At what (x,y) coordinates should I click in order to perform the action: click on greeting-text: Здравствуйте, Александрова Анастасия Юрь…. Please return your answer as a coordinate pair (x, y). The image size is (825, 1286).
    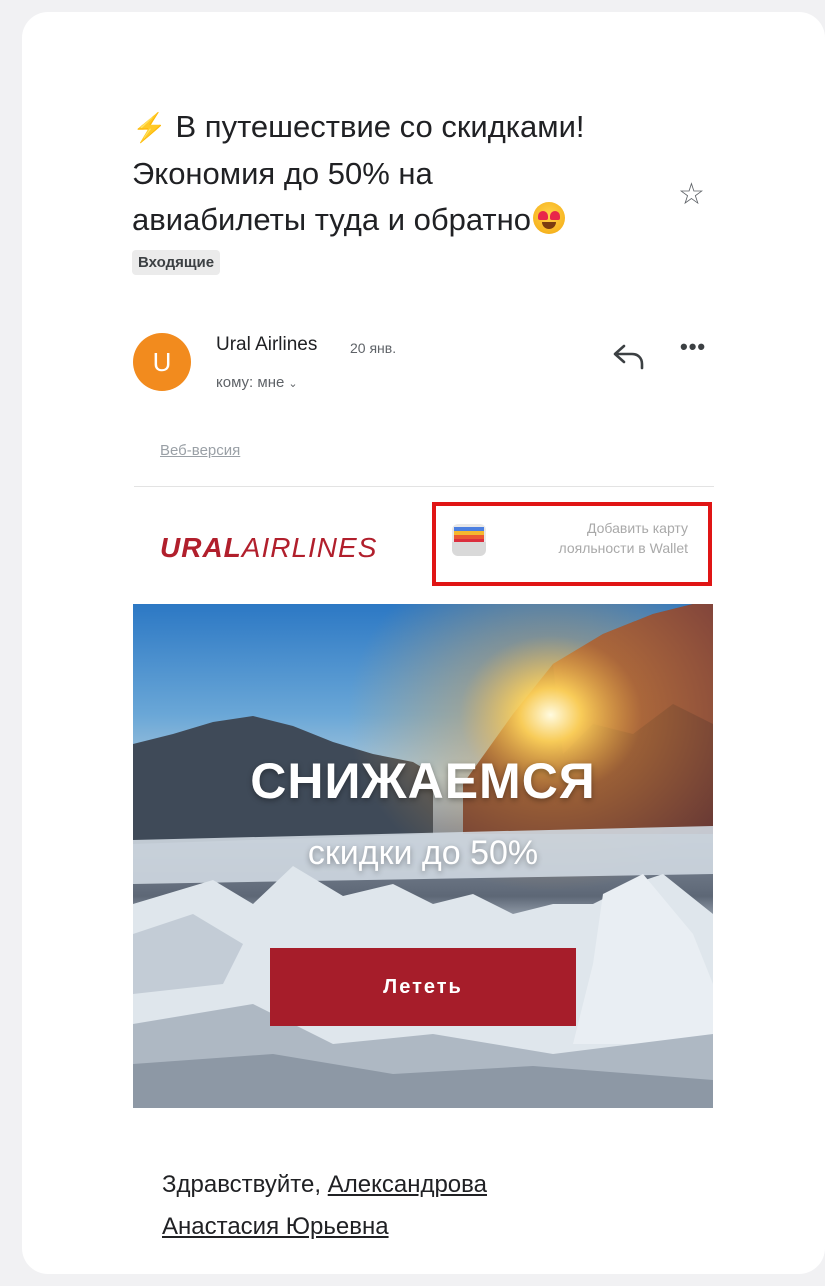
    Looking at the image, I should click on (324, 1205).